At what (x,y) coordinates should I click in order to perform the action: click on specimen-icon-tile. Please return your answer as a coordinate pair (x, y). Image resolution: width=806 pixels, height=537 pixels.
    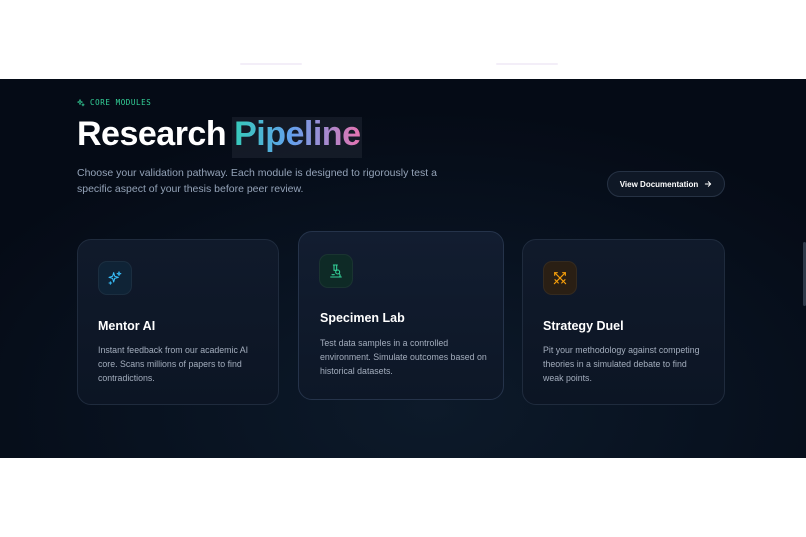
    Looking at the image, I should click on (336, 271).